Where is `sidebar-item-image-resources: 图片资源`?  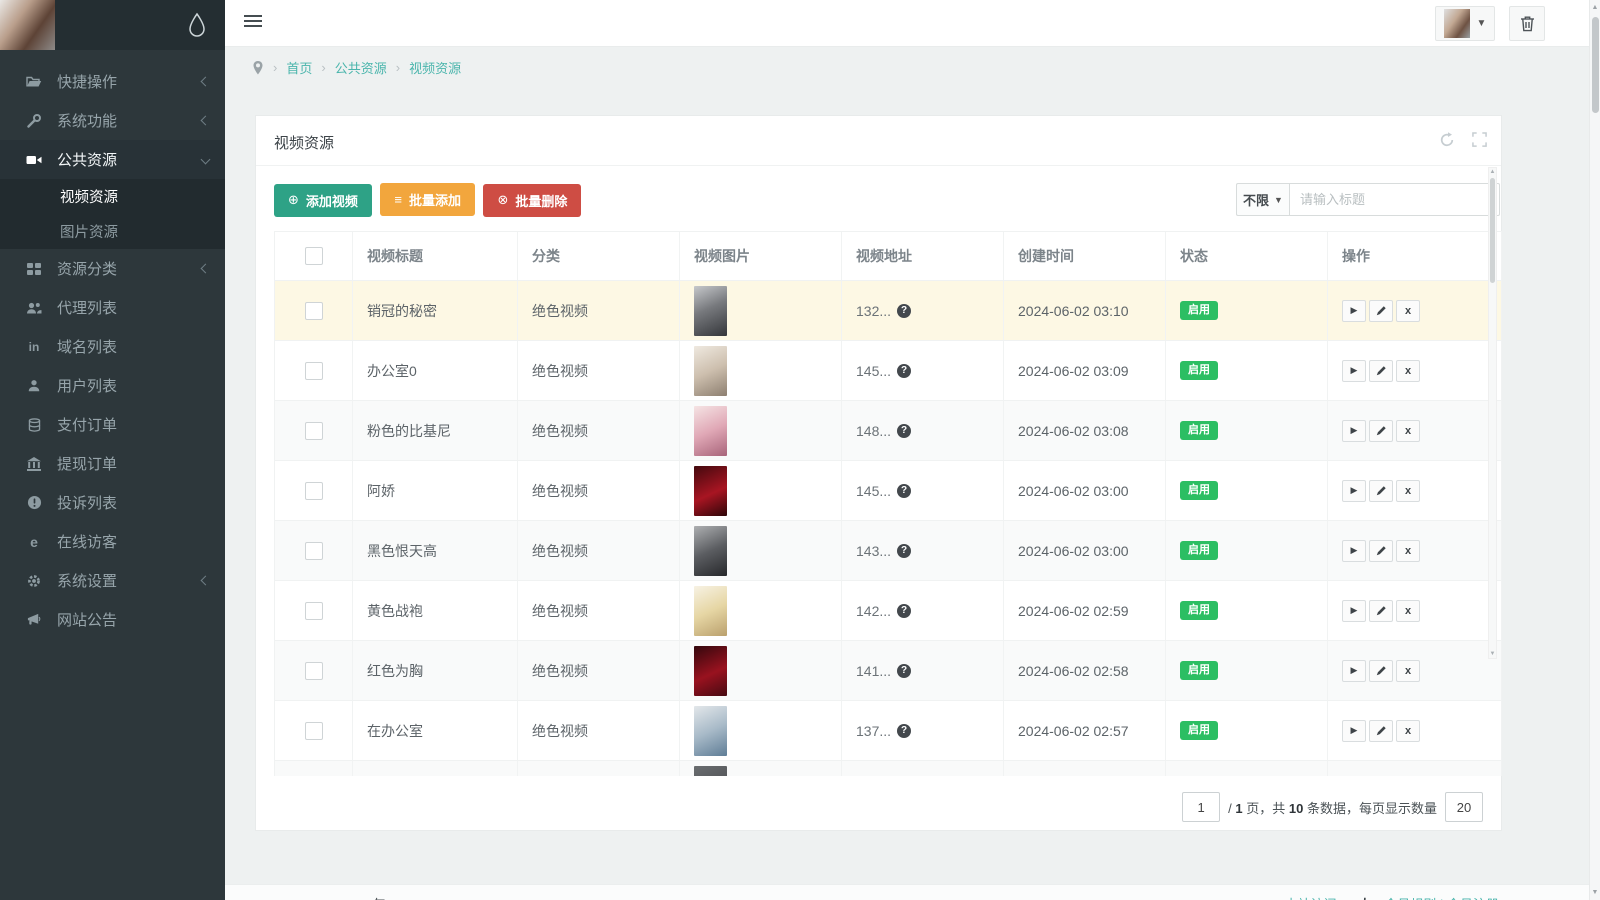 sidebar-item-image-resources: 图片资源 is located at coordinates (112, 231).